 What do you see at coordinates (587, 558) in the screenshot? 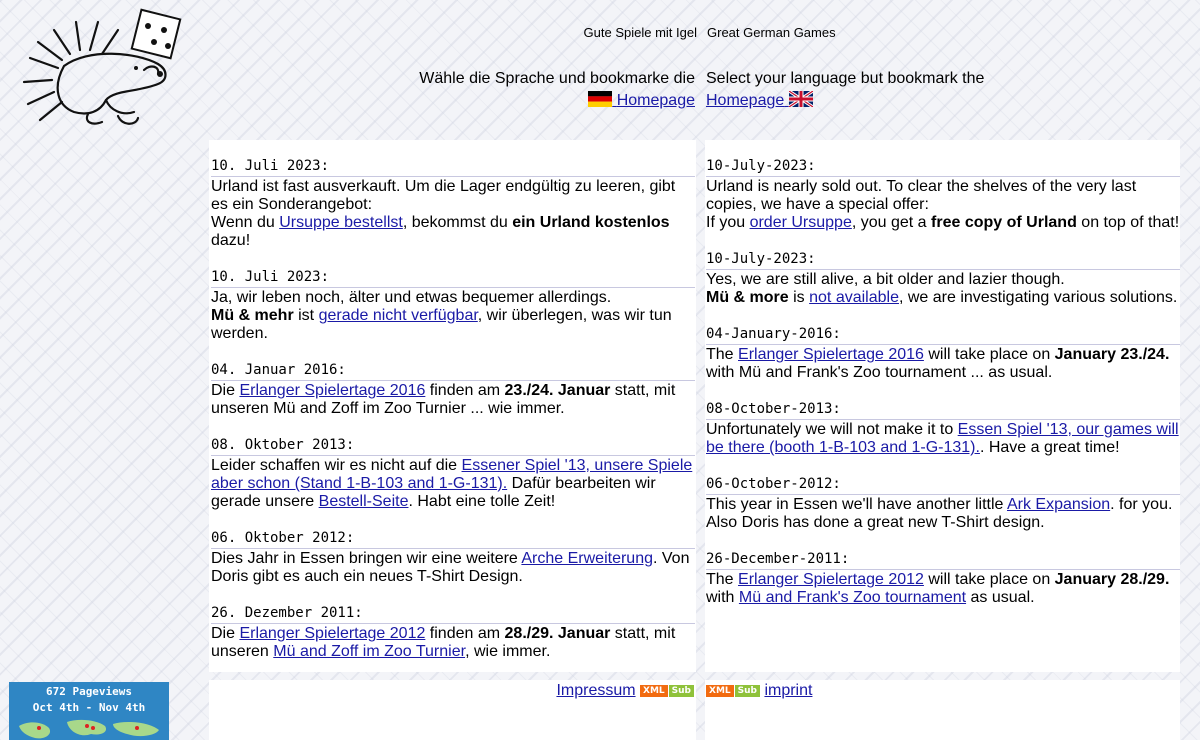
I see `news-link: Arche Erweiterung` at bounding box center [587, 558].